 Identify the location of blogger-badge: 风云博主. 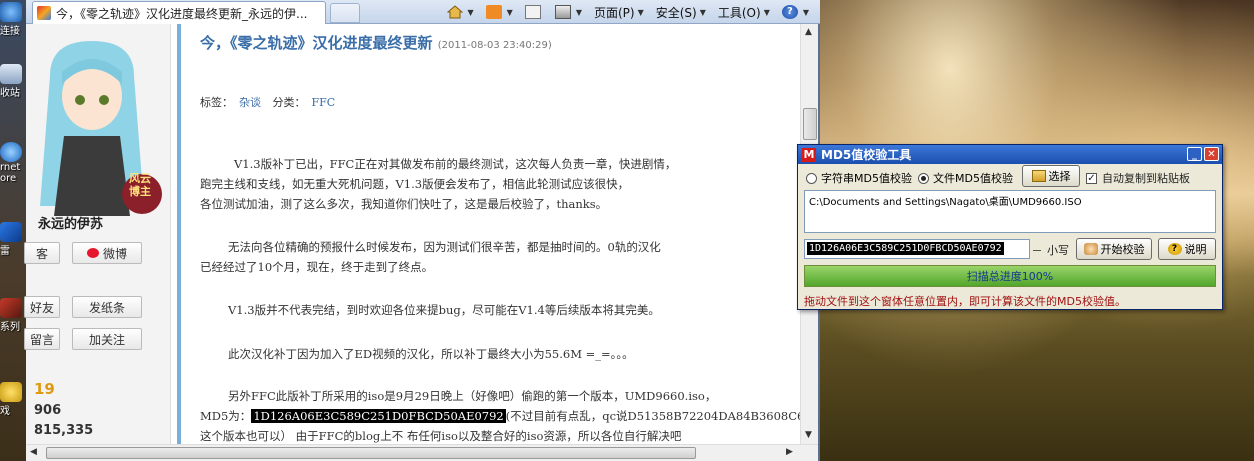
(140, 185).